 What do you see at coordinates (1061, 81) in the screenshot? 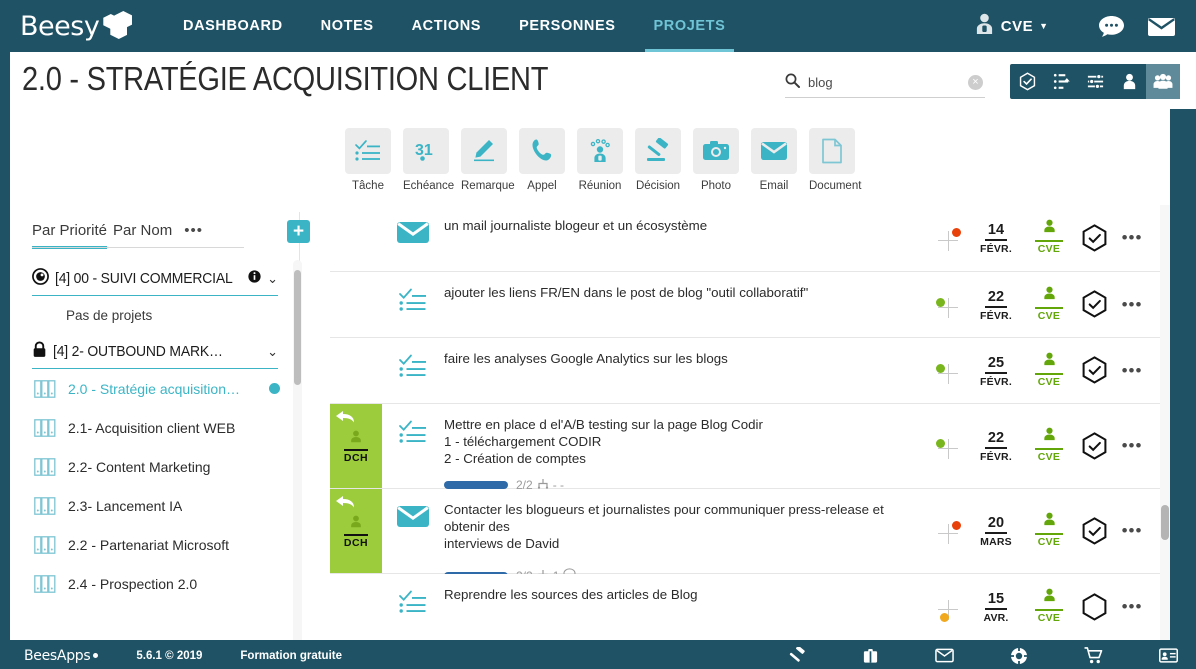
I see `view-workflow-branch-icon` at bounding box center [1061, 81].